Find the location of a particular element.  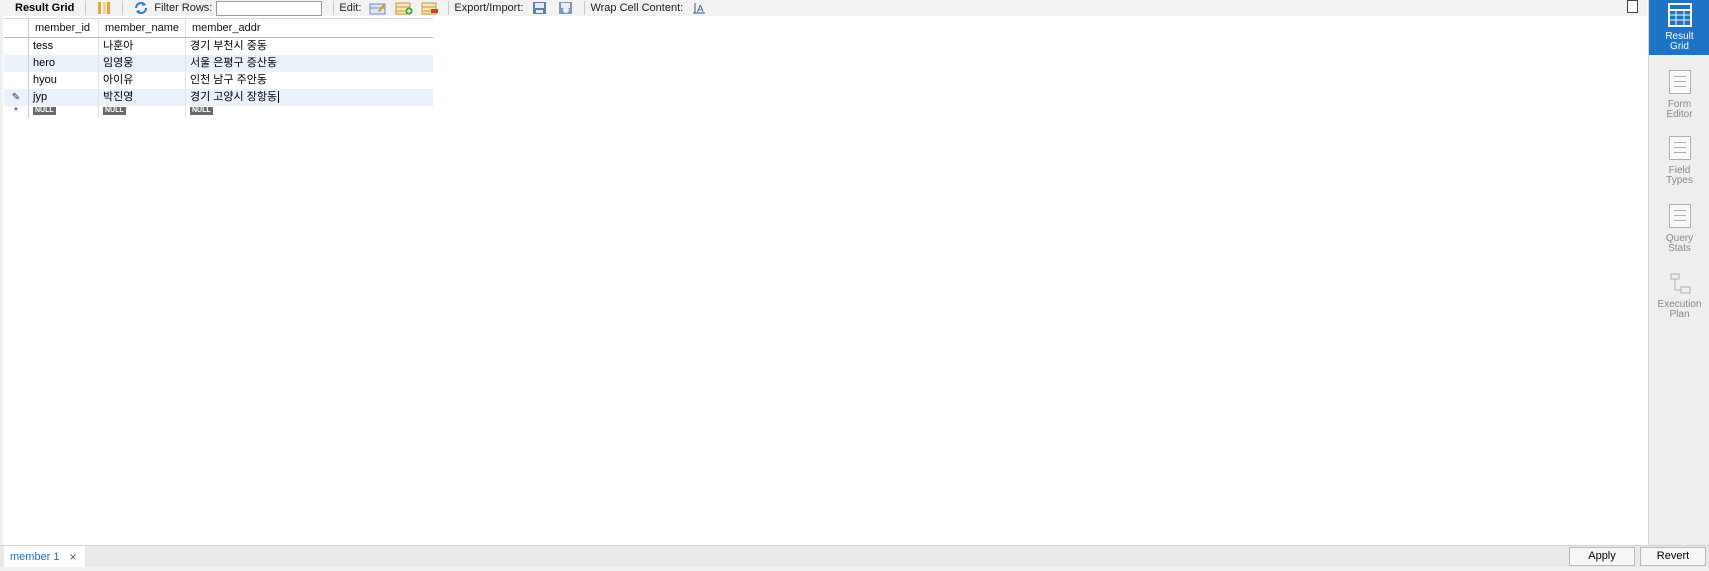

sidebar-item-label: Editor is located at coordinates (1679, 114).